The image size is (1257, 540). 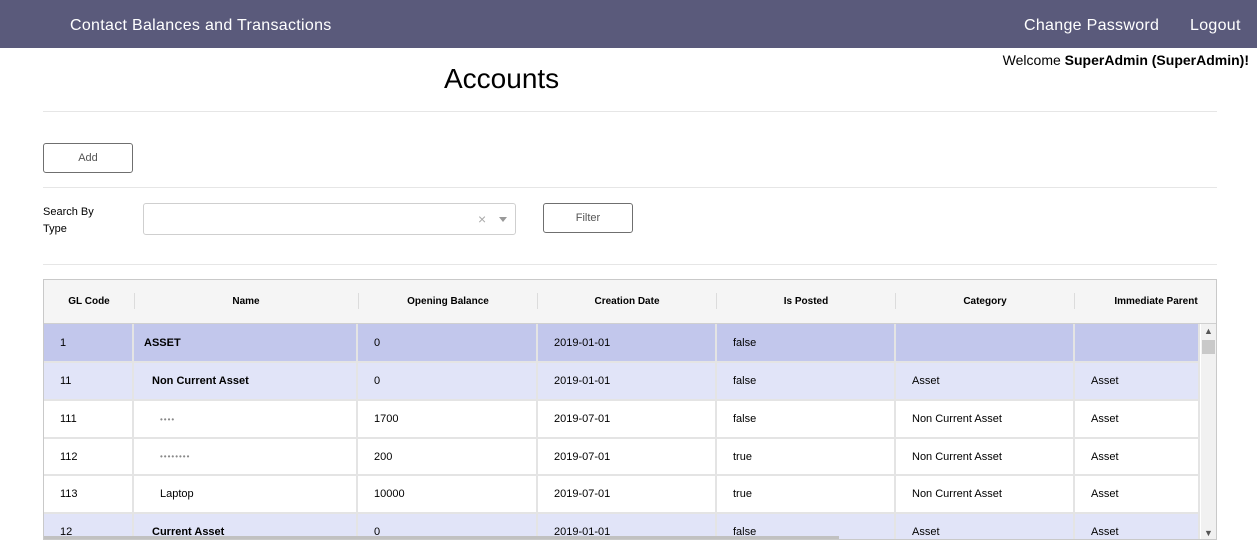 I want to click on cell-gl-code: 112, so click(x=89, y=457).